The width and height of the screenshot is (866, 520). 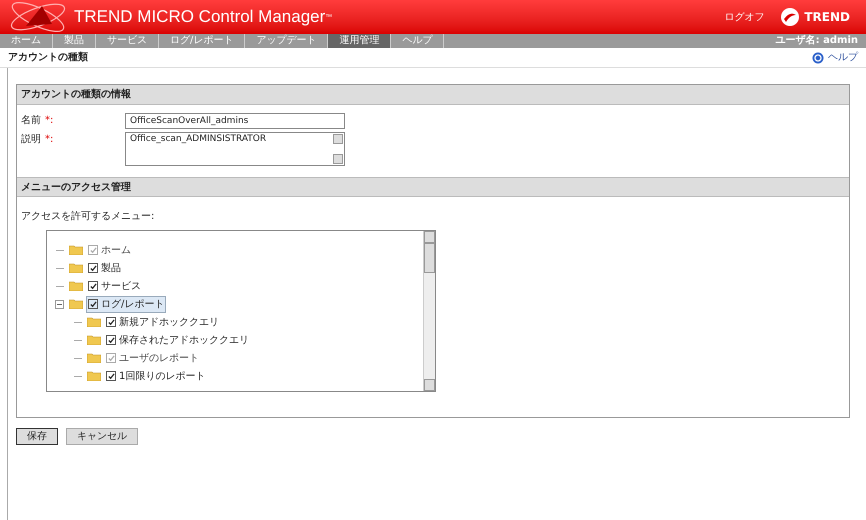 What do you see at coordinates (177, 340) in the screenshot?
I see `tree-item: 保存されたアドホッククエリ` at bounding box center [177, 340].